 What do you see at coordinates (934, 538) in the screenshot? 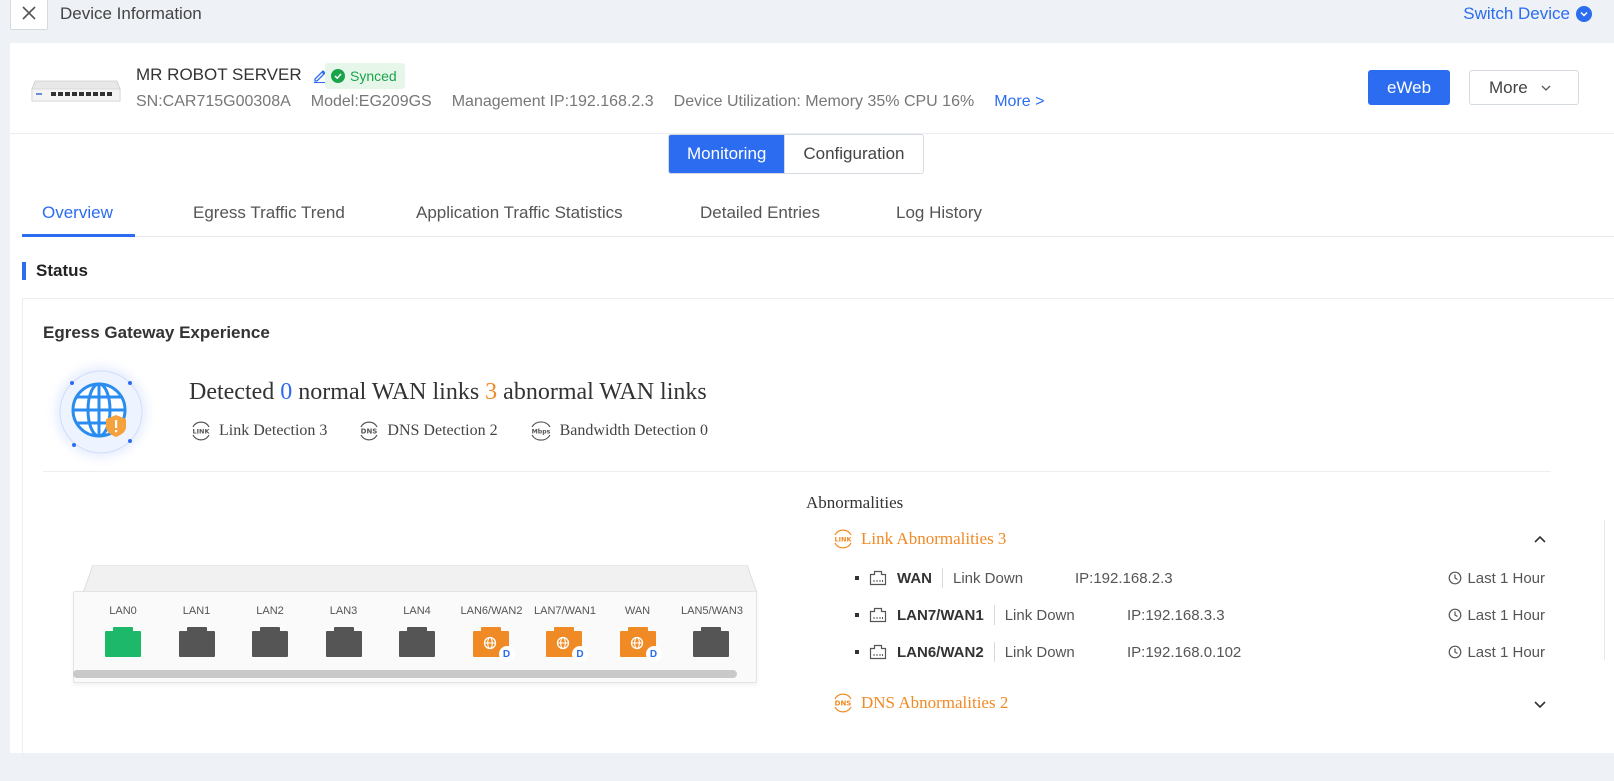
I see `link-abnormalities-label: Link Abnormalities 3` at bounding box center [934, 538].